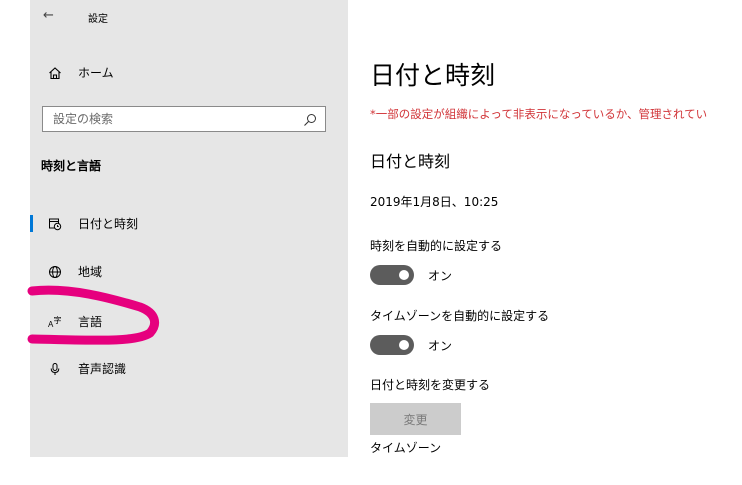  What do you see at coordinates (55, 272) in the screenshot?
I see `globe-icon` at bounding box center [55, 272].